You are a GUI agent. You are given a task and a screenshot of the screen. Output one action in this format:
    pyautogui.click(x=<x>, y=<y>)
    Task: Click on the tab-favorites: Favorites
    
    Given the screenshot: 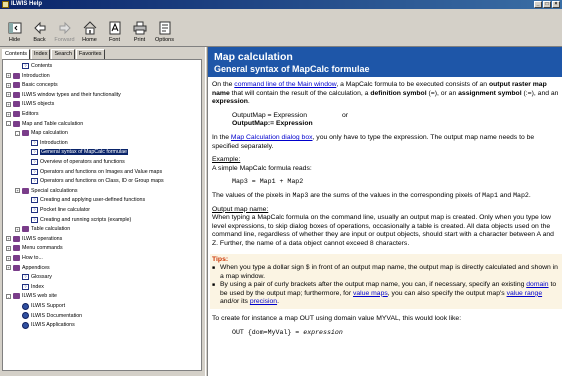 What is the action you would take?
    pyautogui.click(x=90, y=54)
    